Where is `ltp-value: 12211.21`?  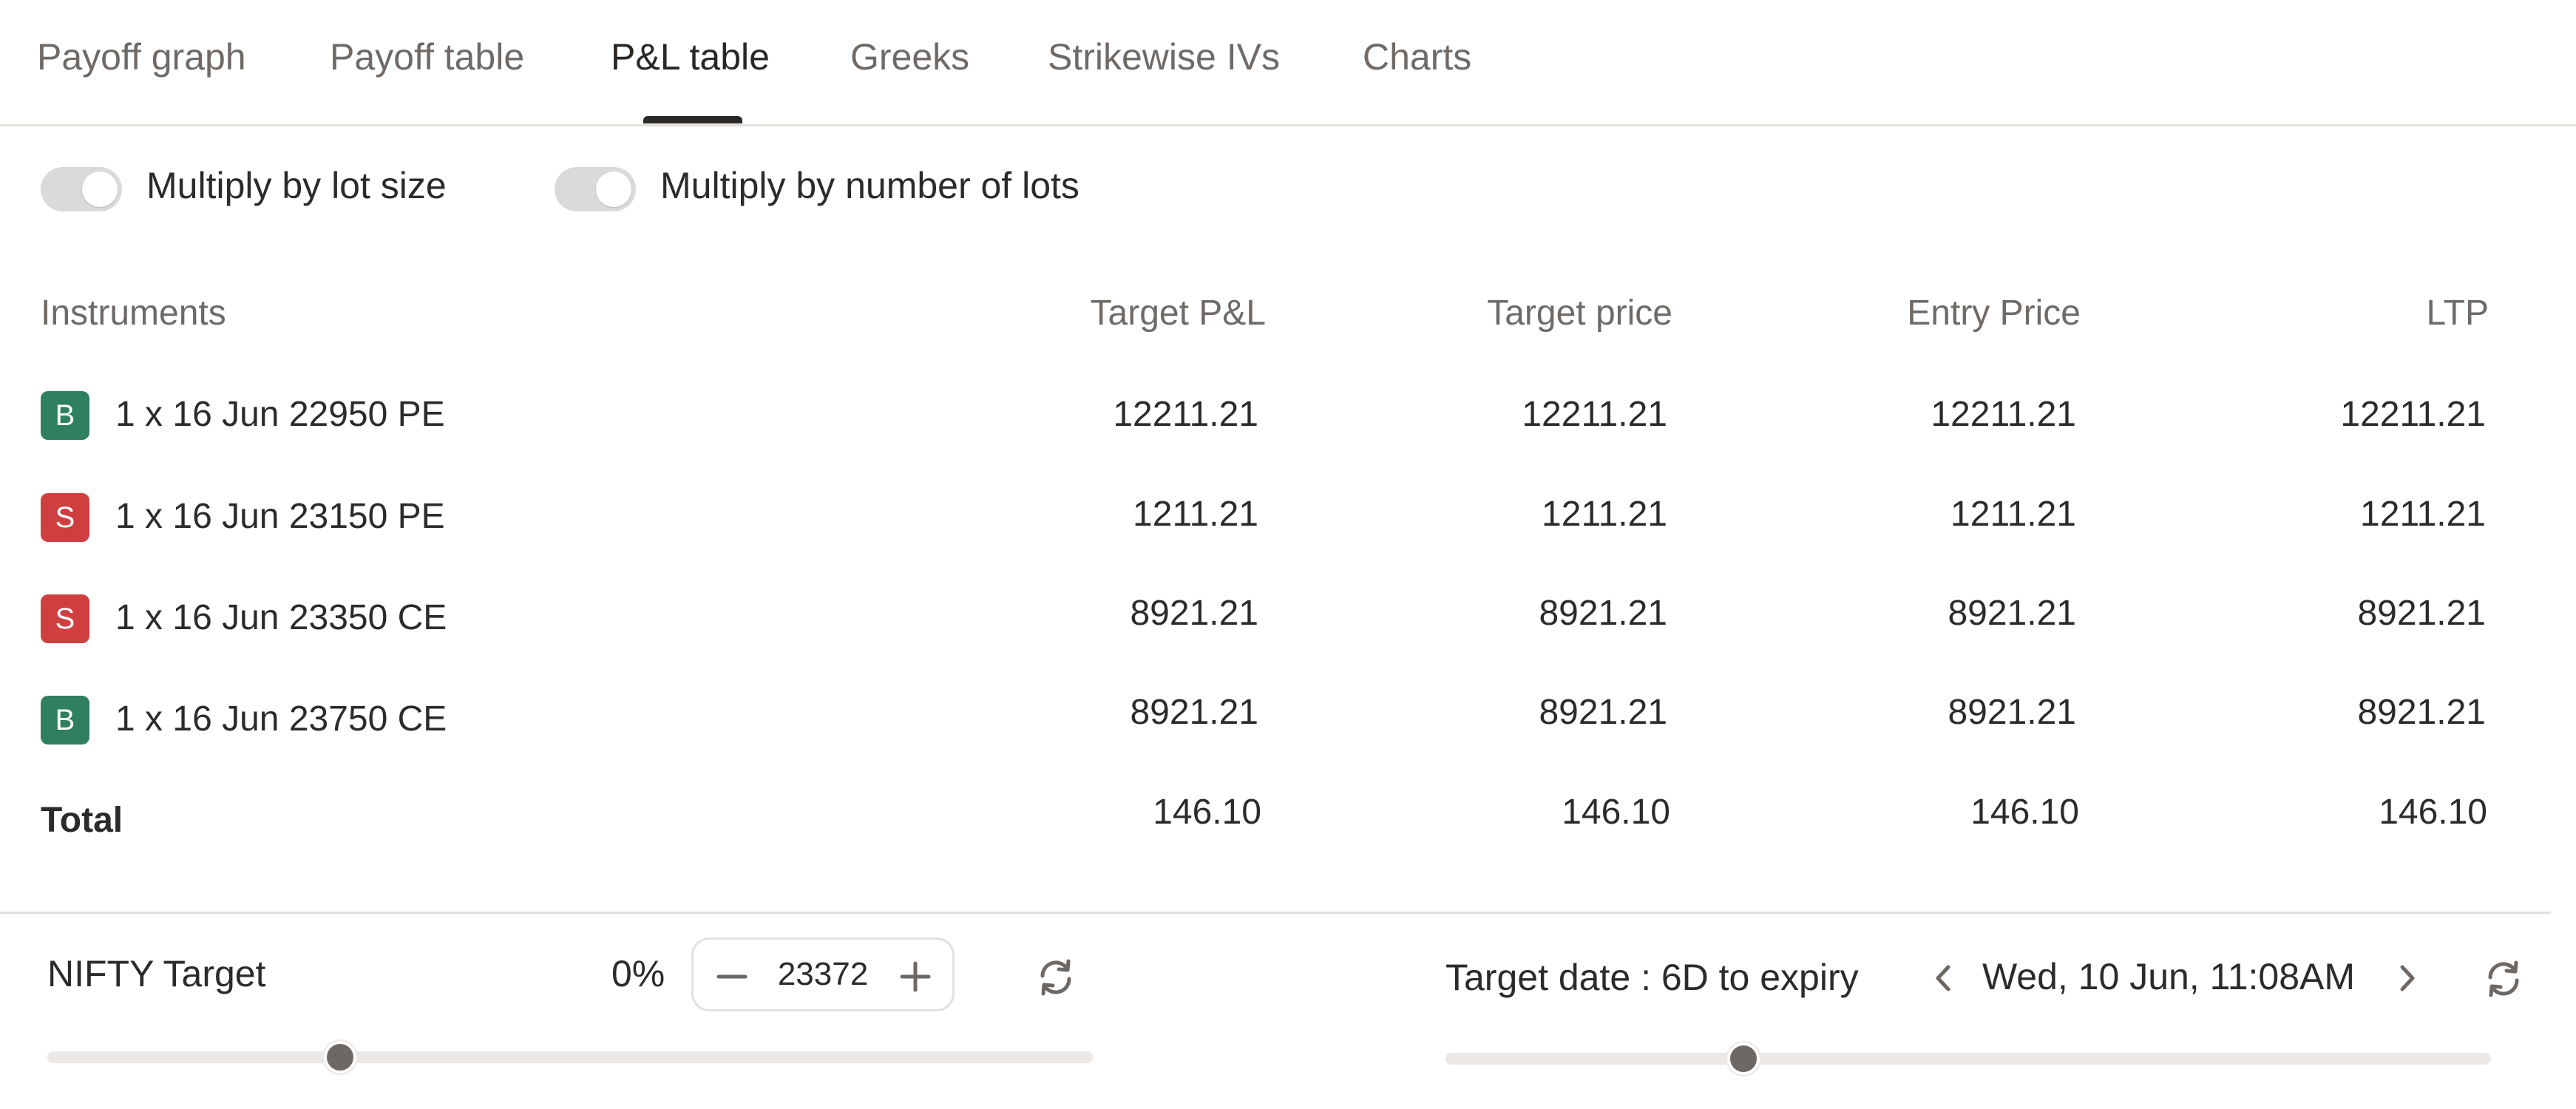 ltp-value: 12211.21 is located at coordinates (2413, 414).